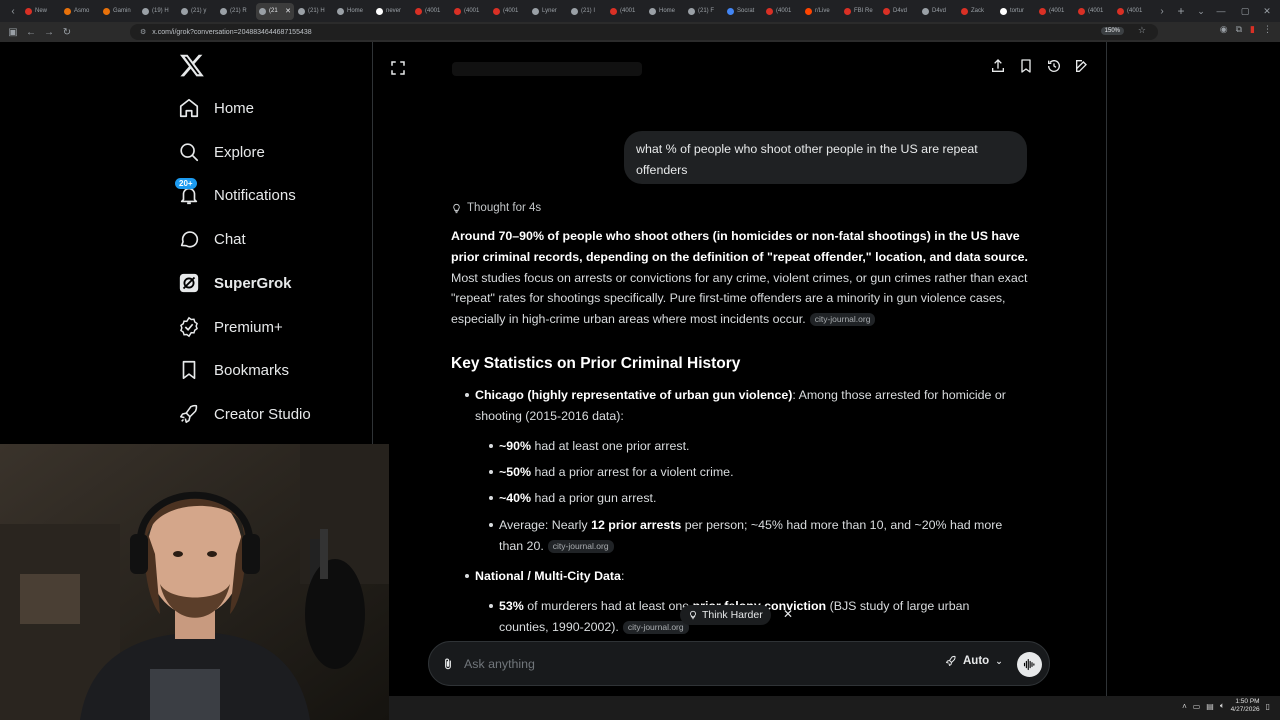 The height and width of the screenshot is (720, 1280). I want to click on sidebar-item-supergrok: SuperGrok, so click(235, 283).